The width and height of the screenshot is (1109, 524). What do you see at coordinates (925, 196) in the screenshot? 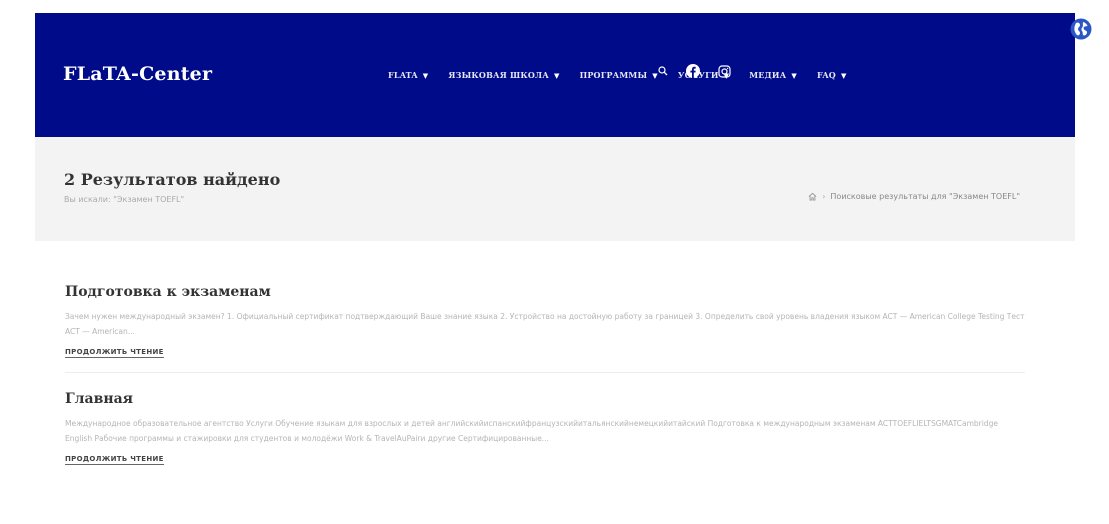
I see `breadcrumb-current: Поисковые результаты для "Экзамен TOEFL"` at bounding box center [925, 196].